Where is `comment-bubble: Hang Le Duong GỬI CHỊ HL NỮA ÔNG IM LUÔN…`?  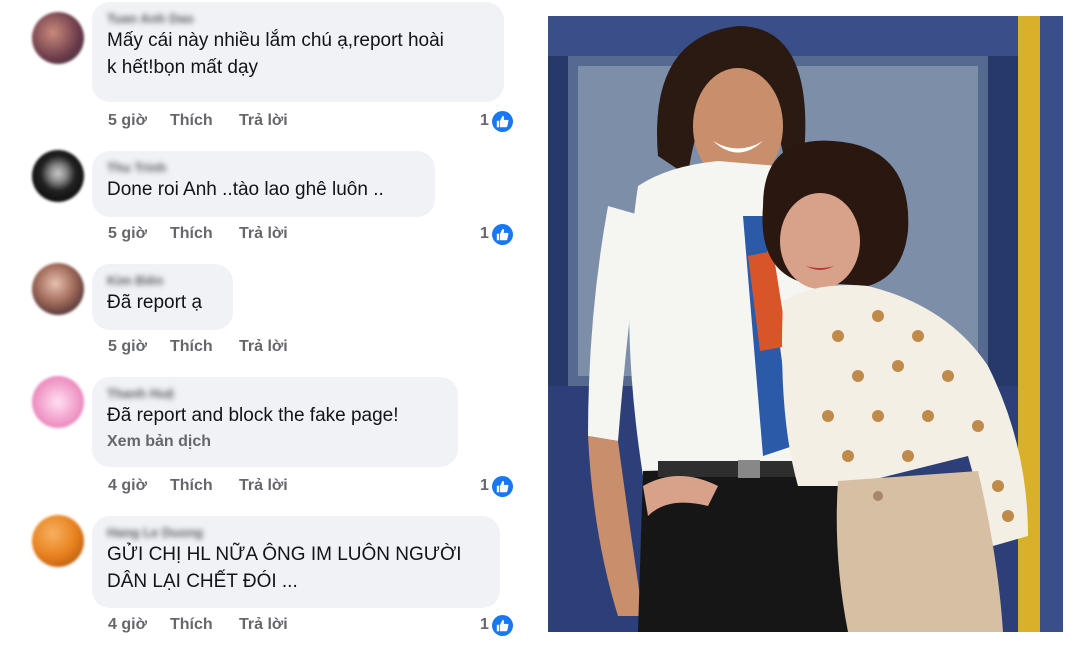 comment-bubble: Hang Le Duong GỬI CHỊ HL NỮA ÔNG IM LUÔN… is located at coordinates (296, 562).